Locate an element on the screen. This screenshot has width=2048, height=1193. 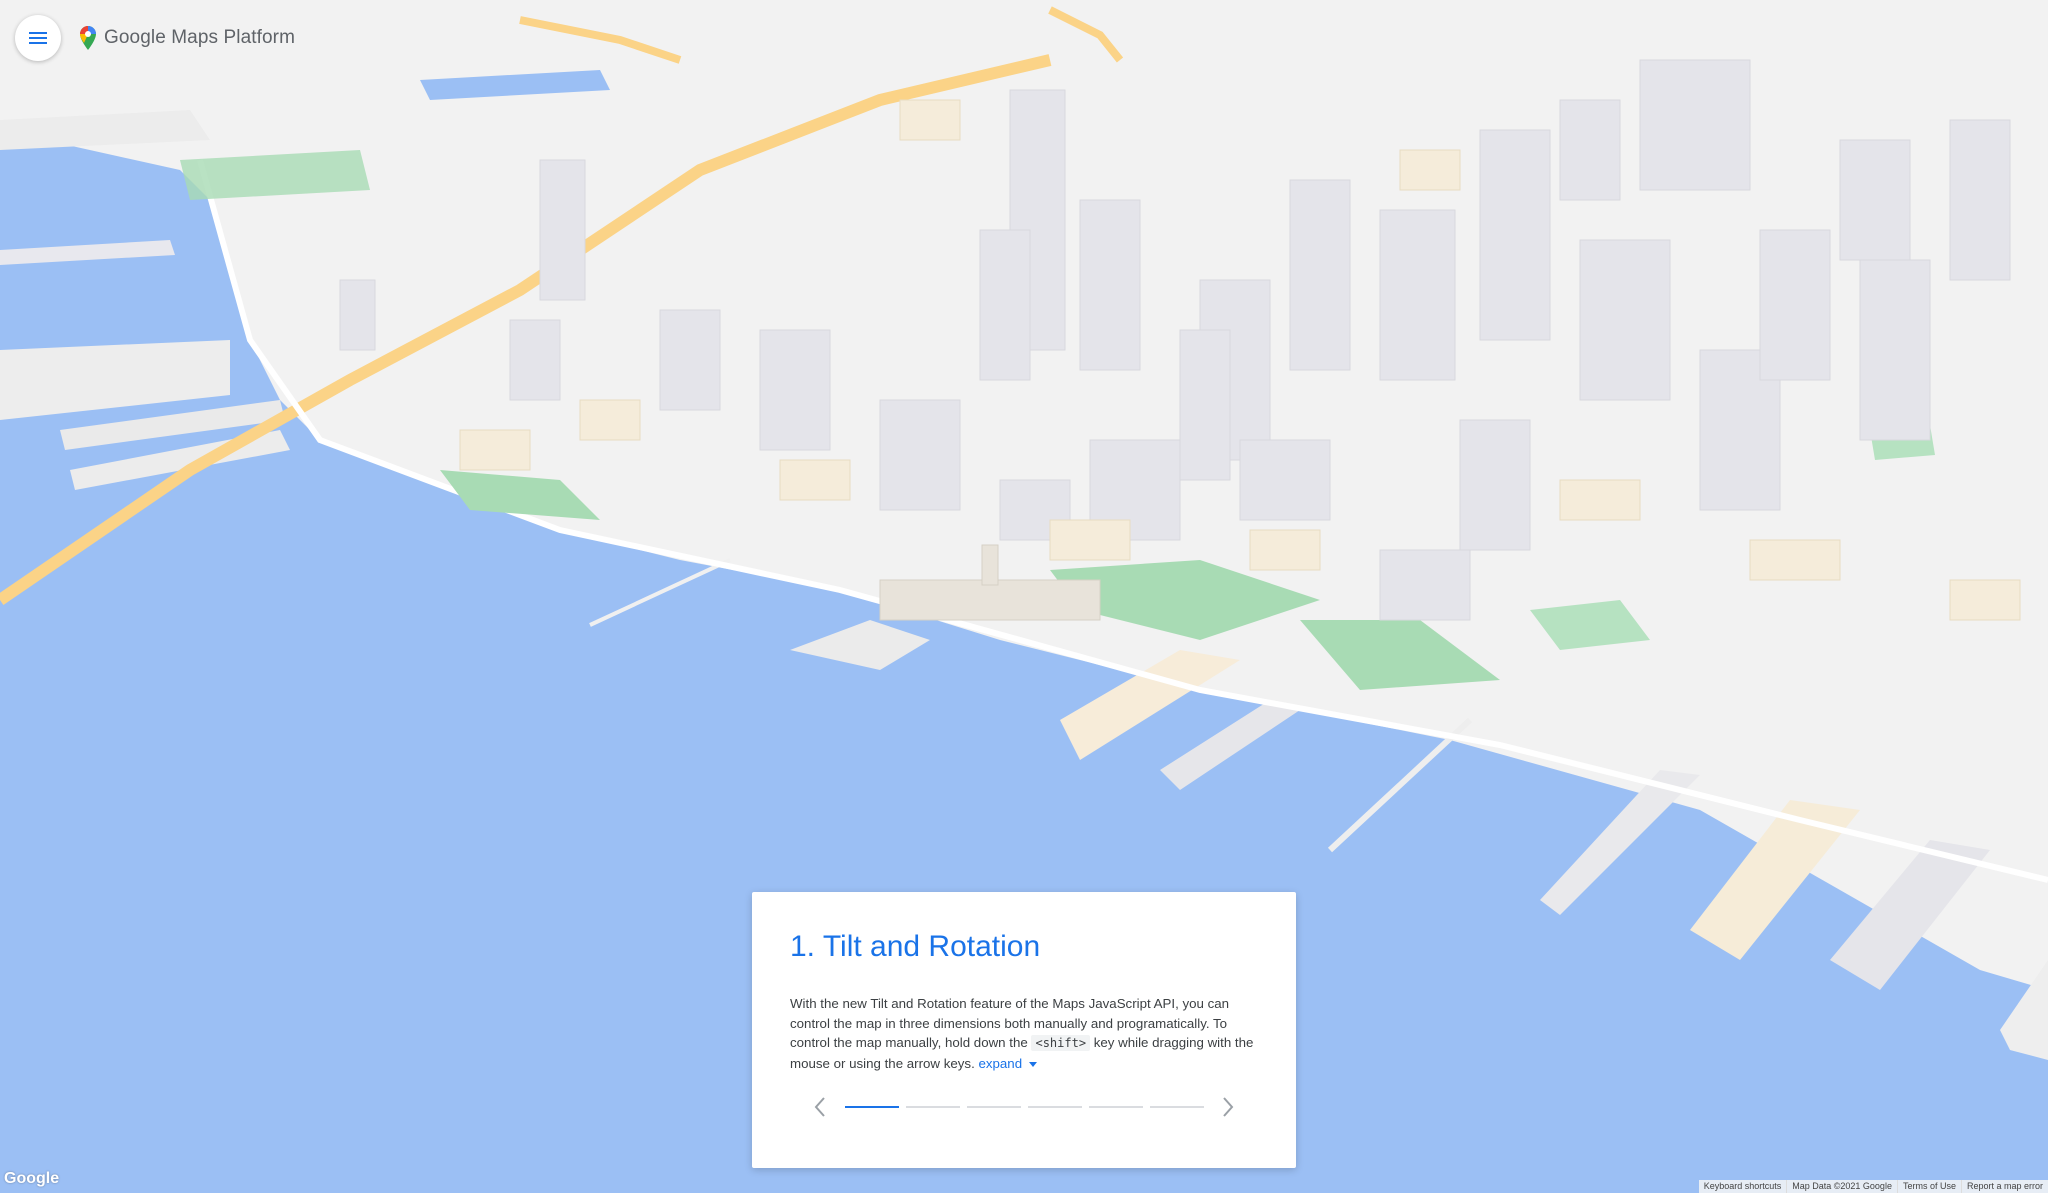
expand-link: expand is located at coordinates (1007, 1063).